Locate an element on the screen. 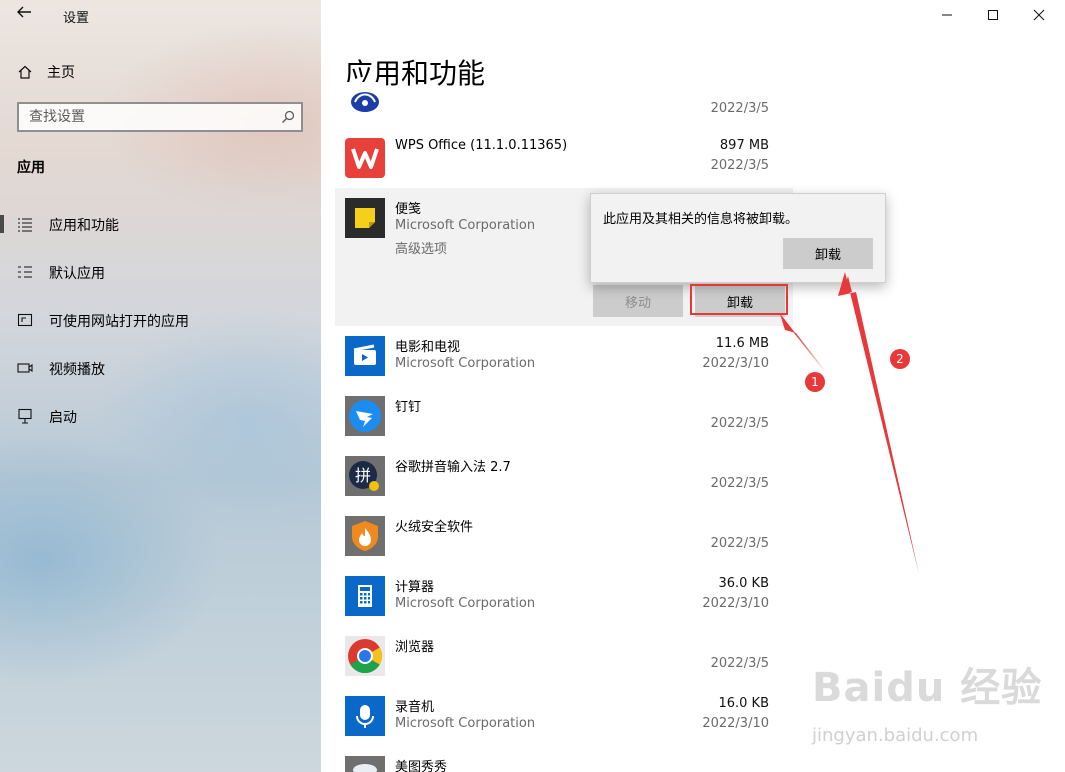 This screenshot has height=772, width=1065. search-box is located at coordinates (160, 117).